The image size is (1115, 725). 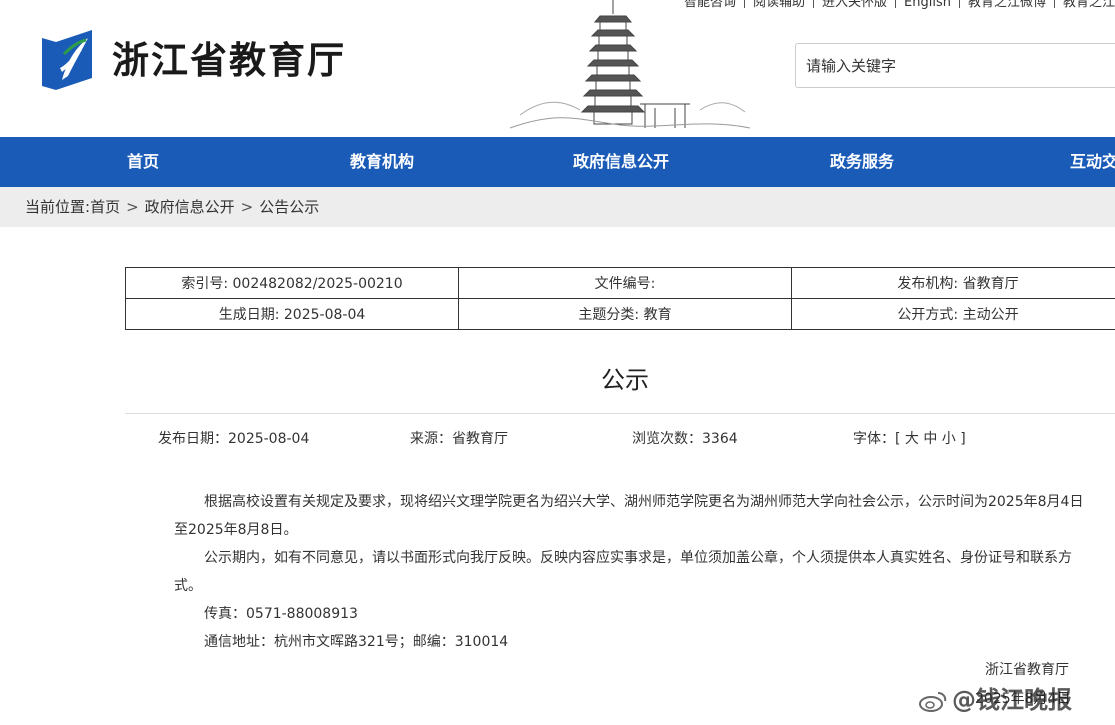 I want to click on index-number-cell: 索引号: 002482082/2025-00210, so click(x=292, y=283).